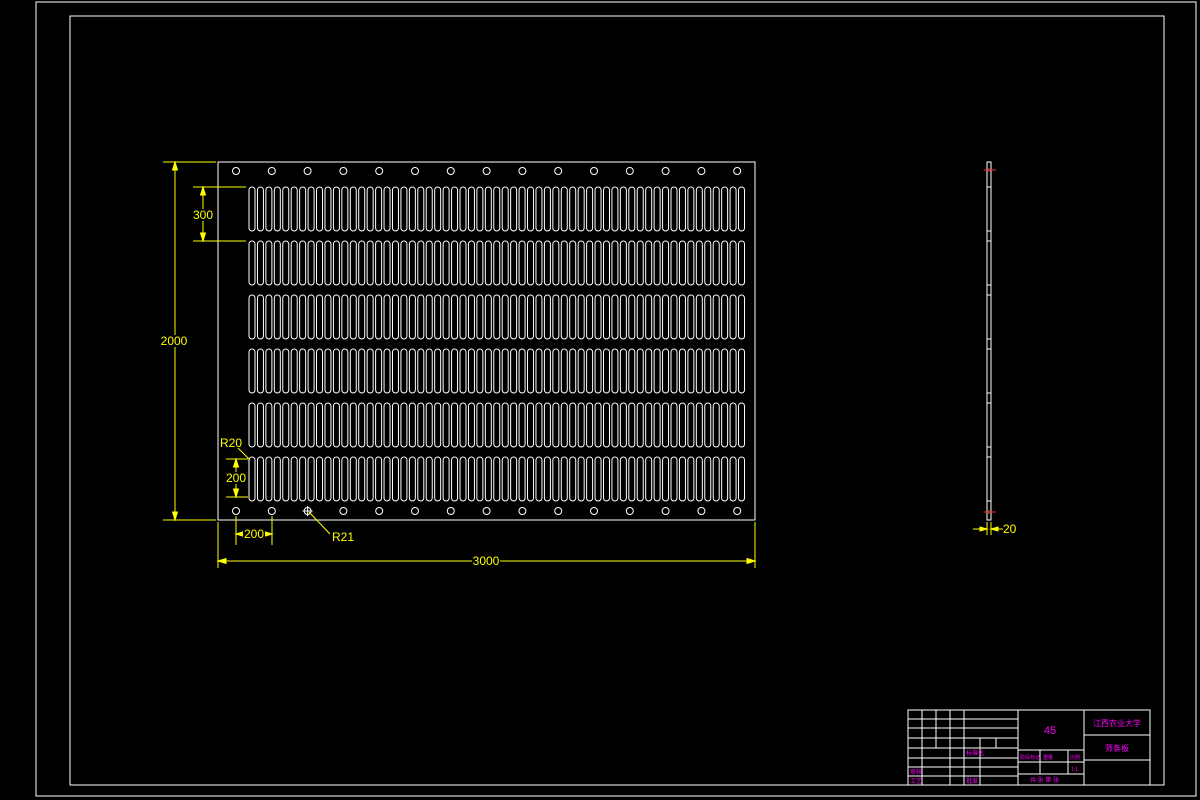  I want to click on dim-slot-length: 200, so click(236, 478).